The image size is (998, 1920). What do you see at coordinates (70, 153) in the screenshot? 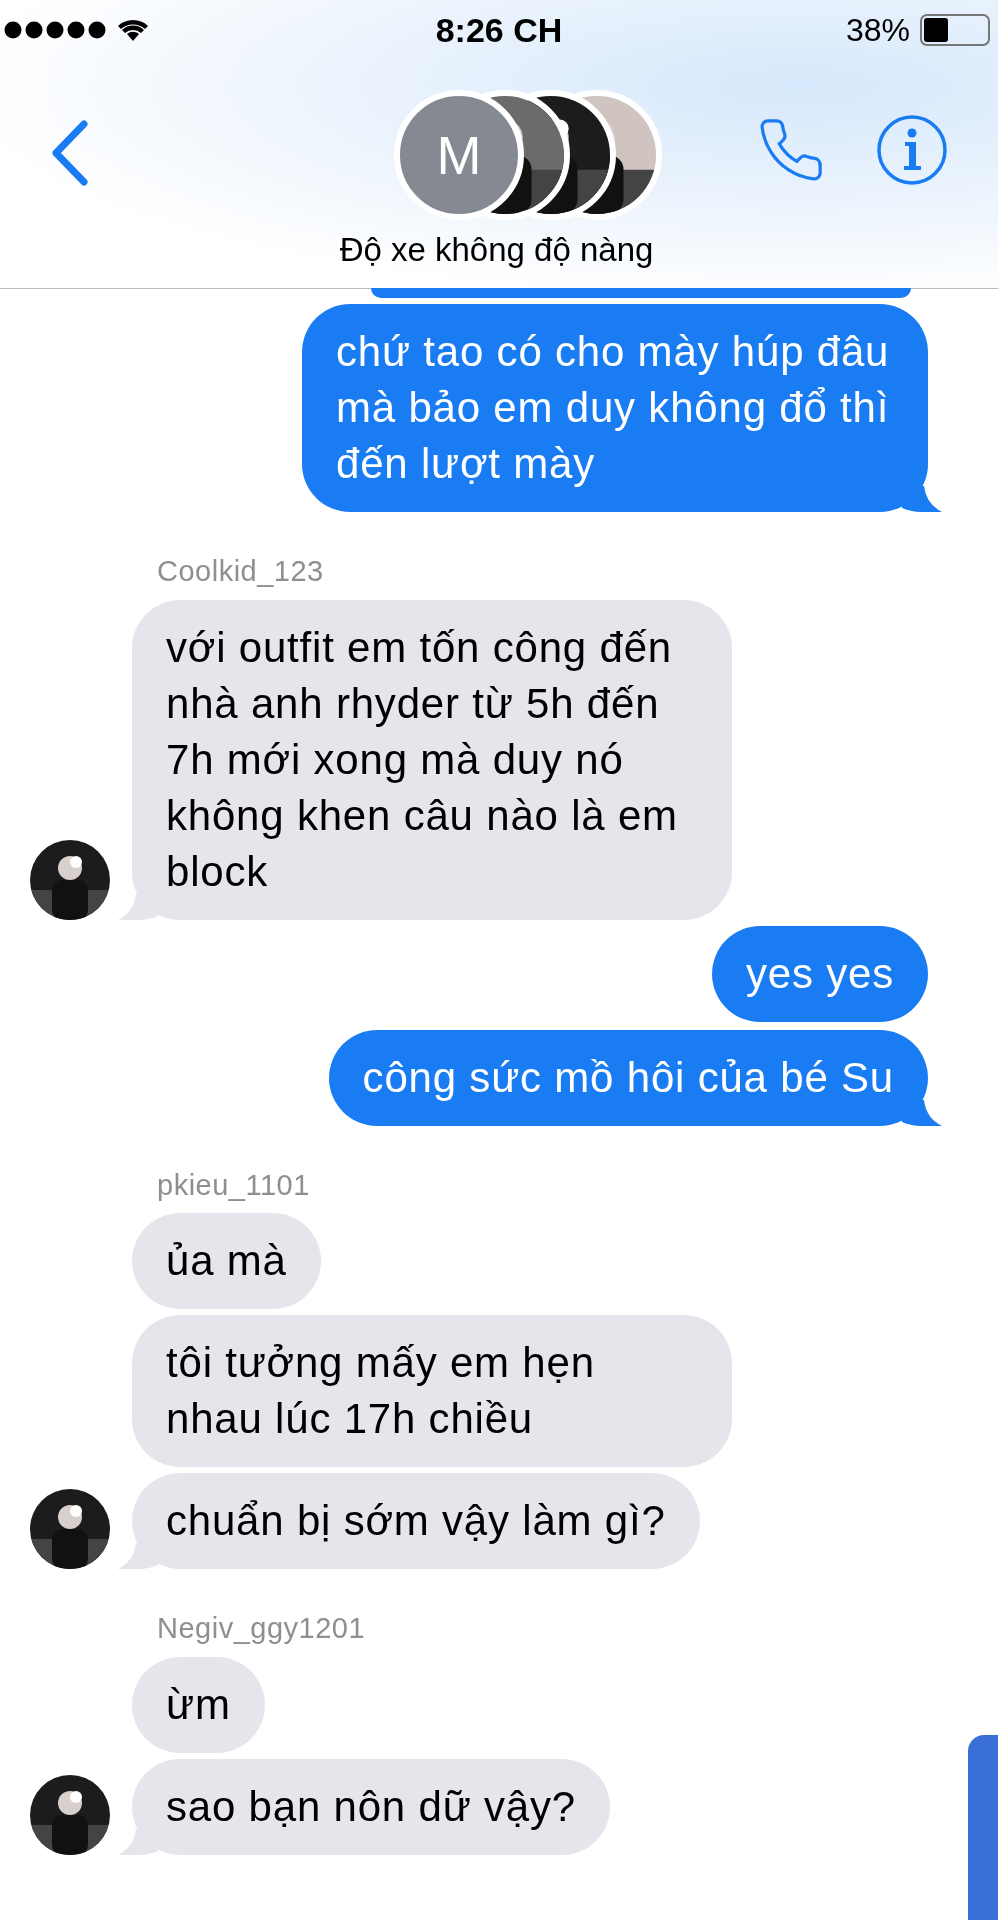
I see `back-icon` at bounding box center [70, 153].